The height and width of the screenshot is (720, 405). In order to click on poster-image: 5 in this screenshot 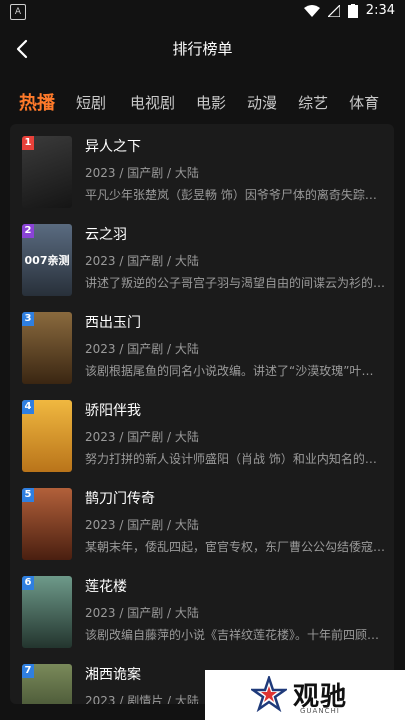, I will do `click(47, 524)`.